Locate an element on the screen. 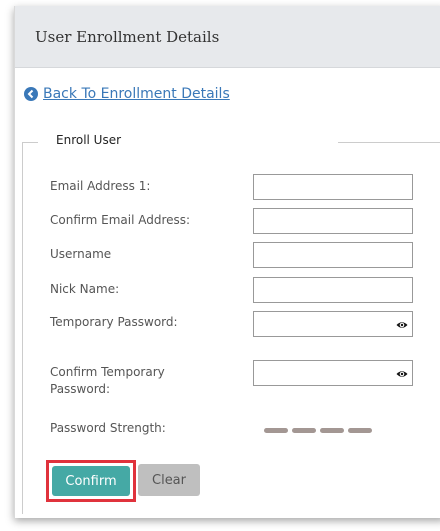  confirm-button-highlight: Confirm is located at coordinates (91, 481).